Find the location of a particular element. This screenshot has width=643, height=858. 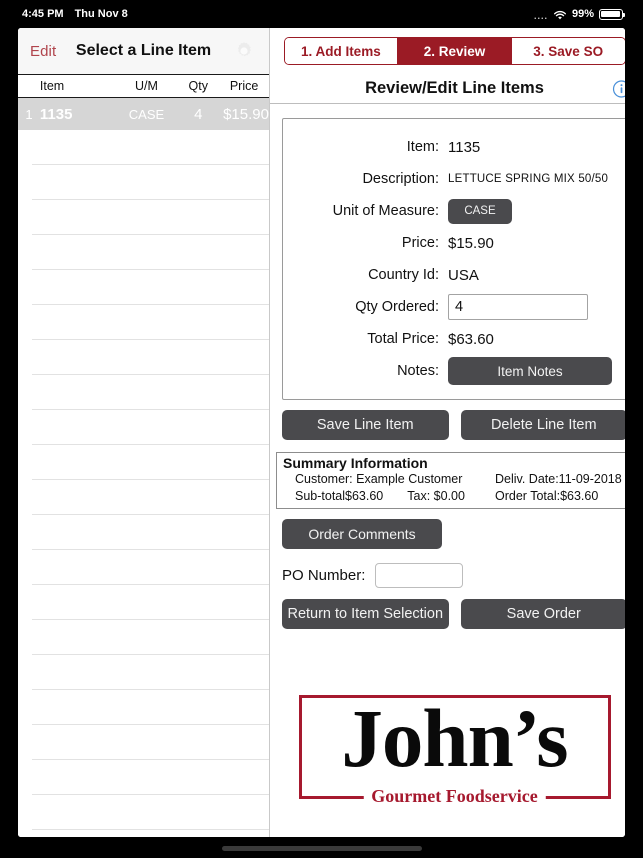

logo-wordmark: John’s is located at coordinates (454, 738).